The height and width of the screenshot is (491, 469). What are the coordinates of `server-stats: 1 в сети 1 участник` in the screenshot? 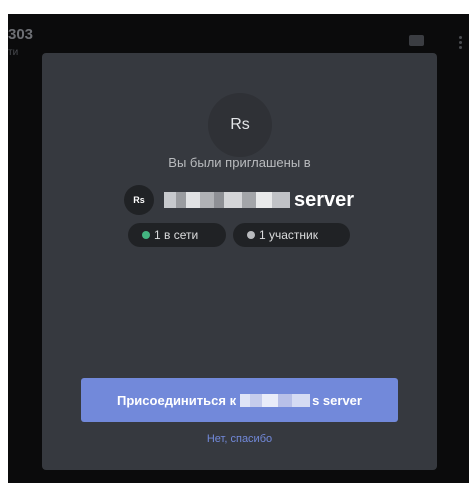 It's located at (239, 235).